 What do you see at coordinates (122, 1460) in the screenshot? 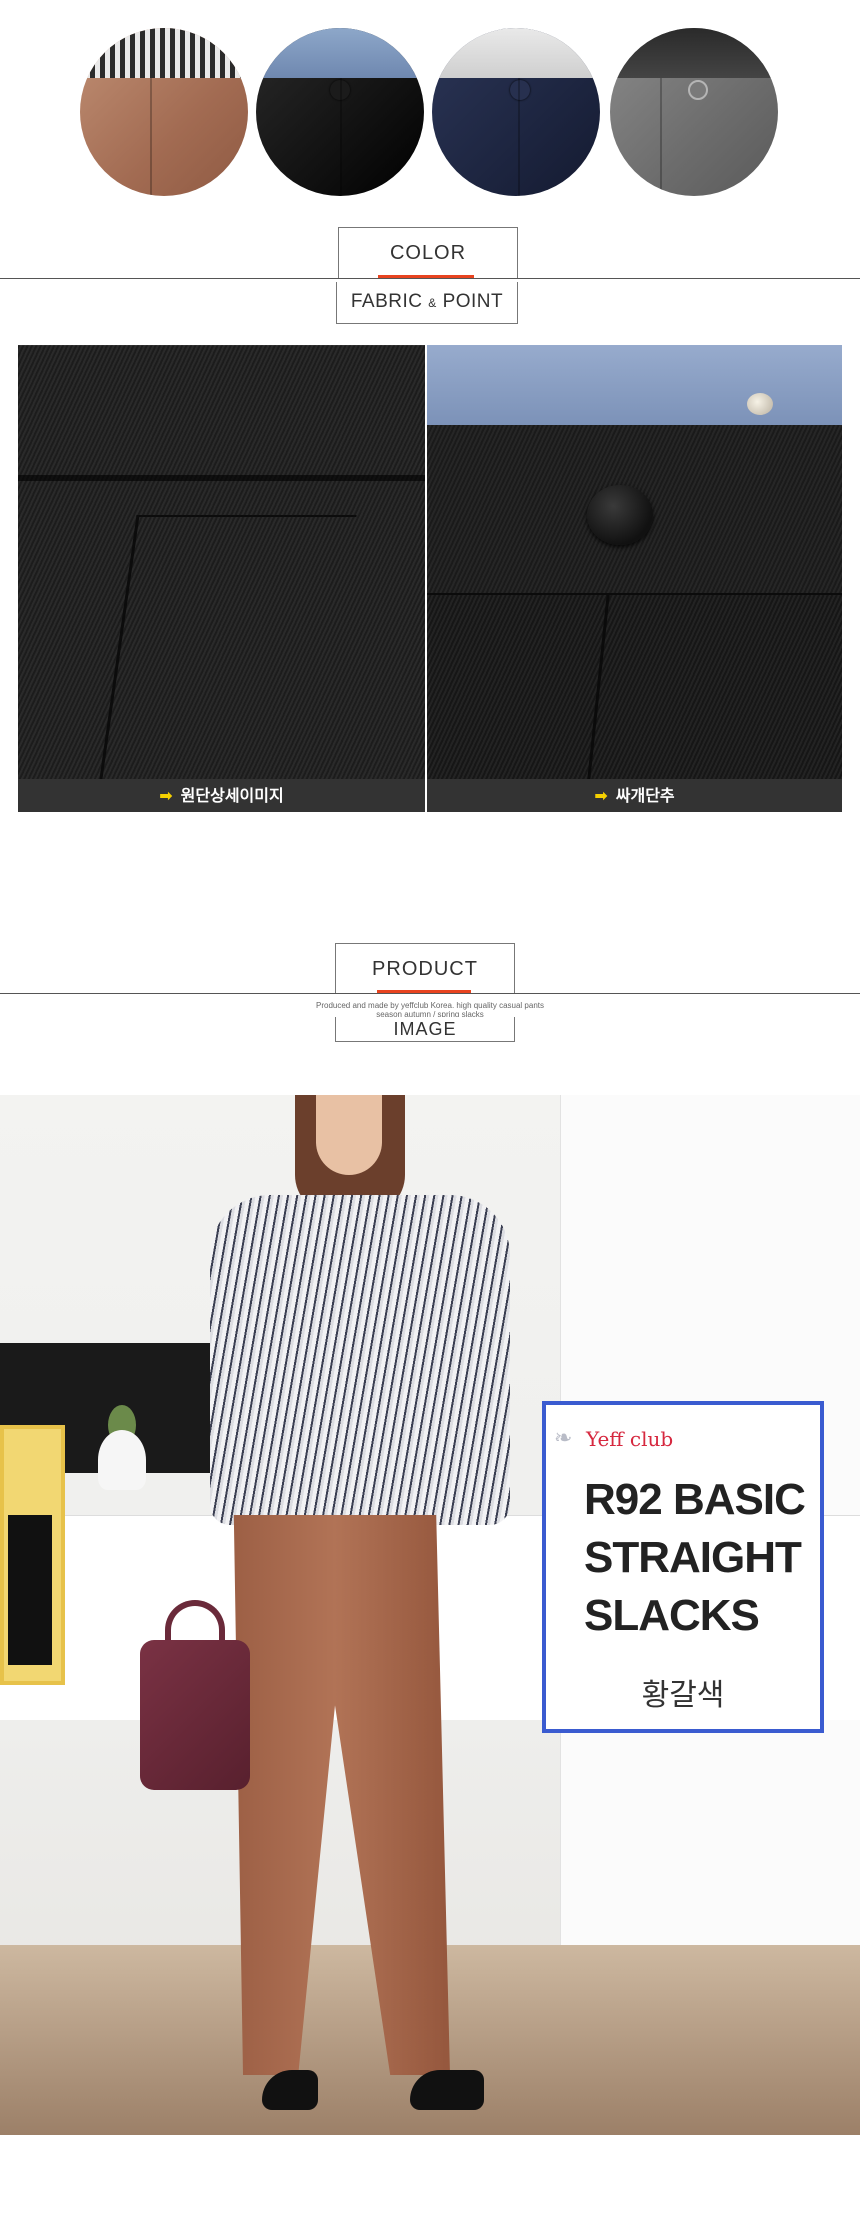
I see `plant-pot` at bounding box center [122, 1460].